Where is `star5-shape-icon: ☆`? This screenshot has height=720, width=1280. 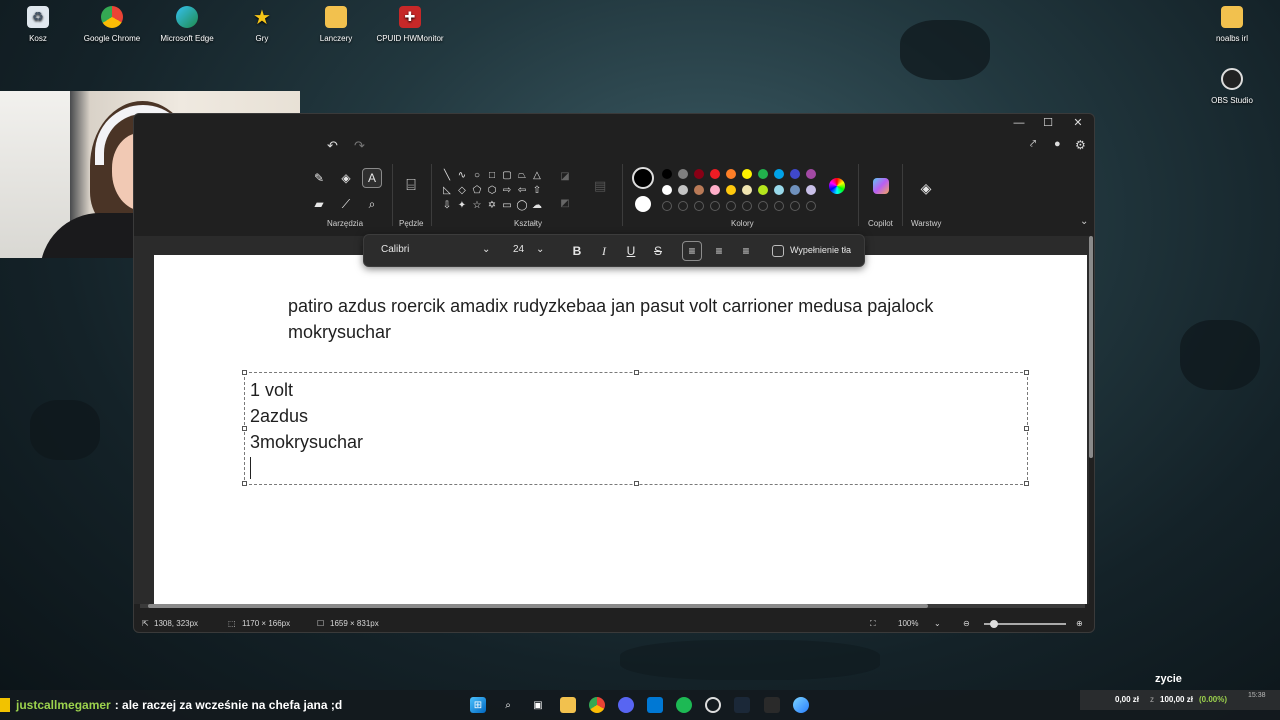
star5-shape-icon: ☆ is located at coordinates (477, 205).